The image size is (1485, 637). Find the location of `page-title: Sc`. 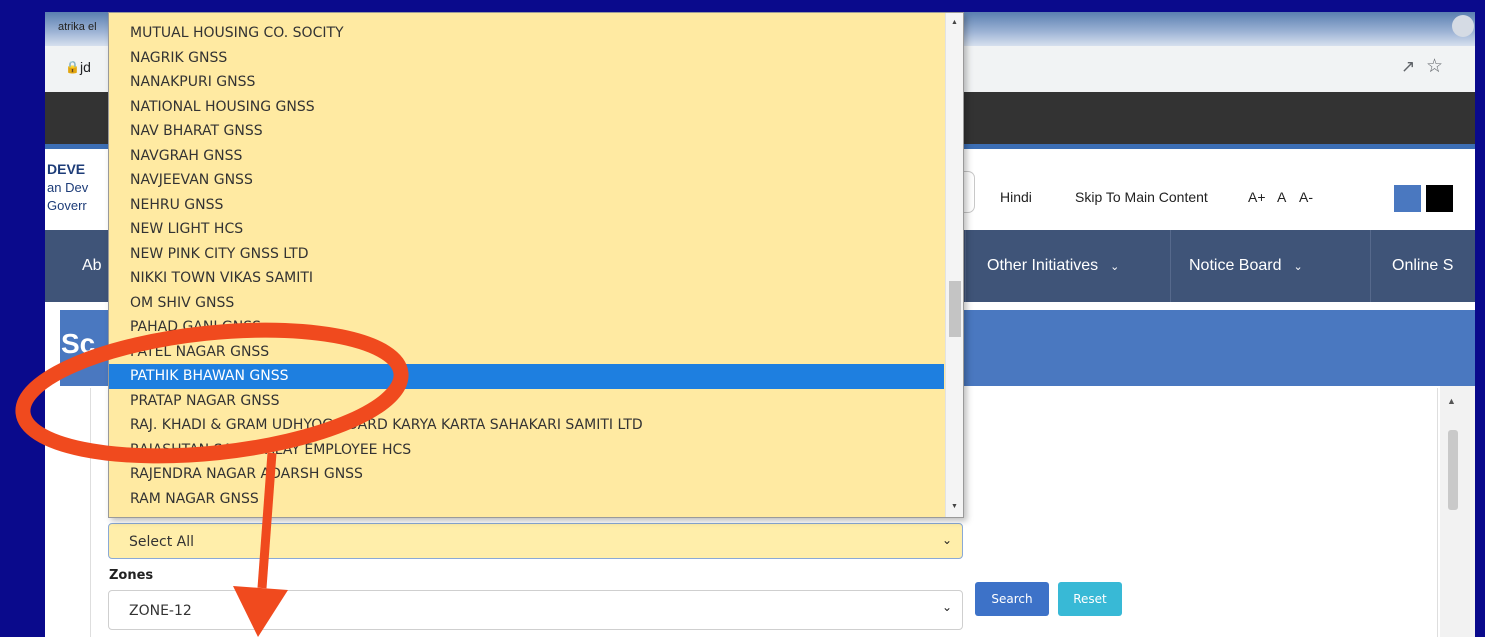

page-title: Sc is located at coordinates (78, 343).